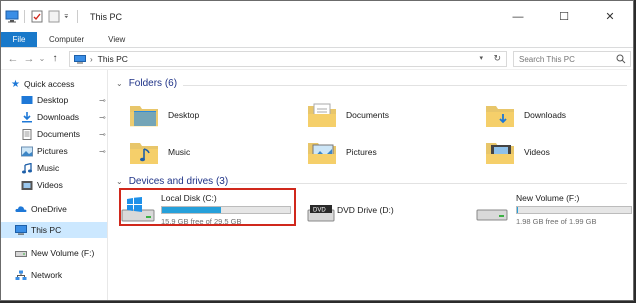  I want to click on music-folder-icon, so click(144, 153).